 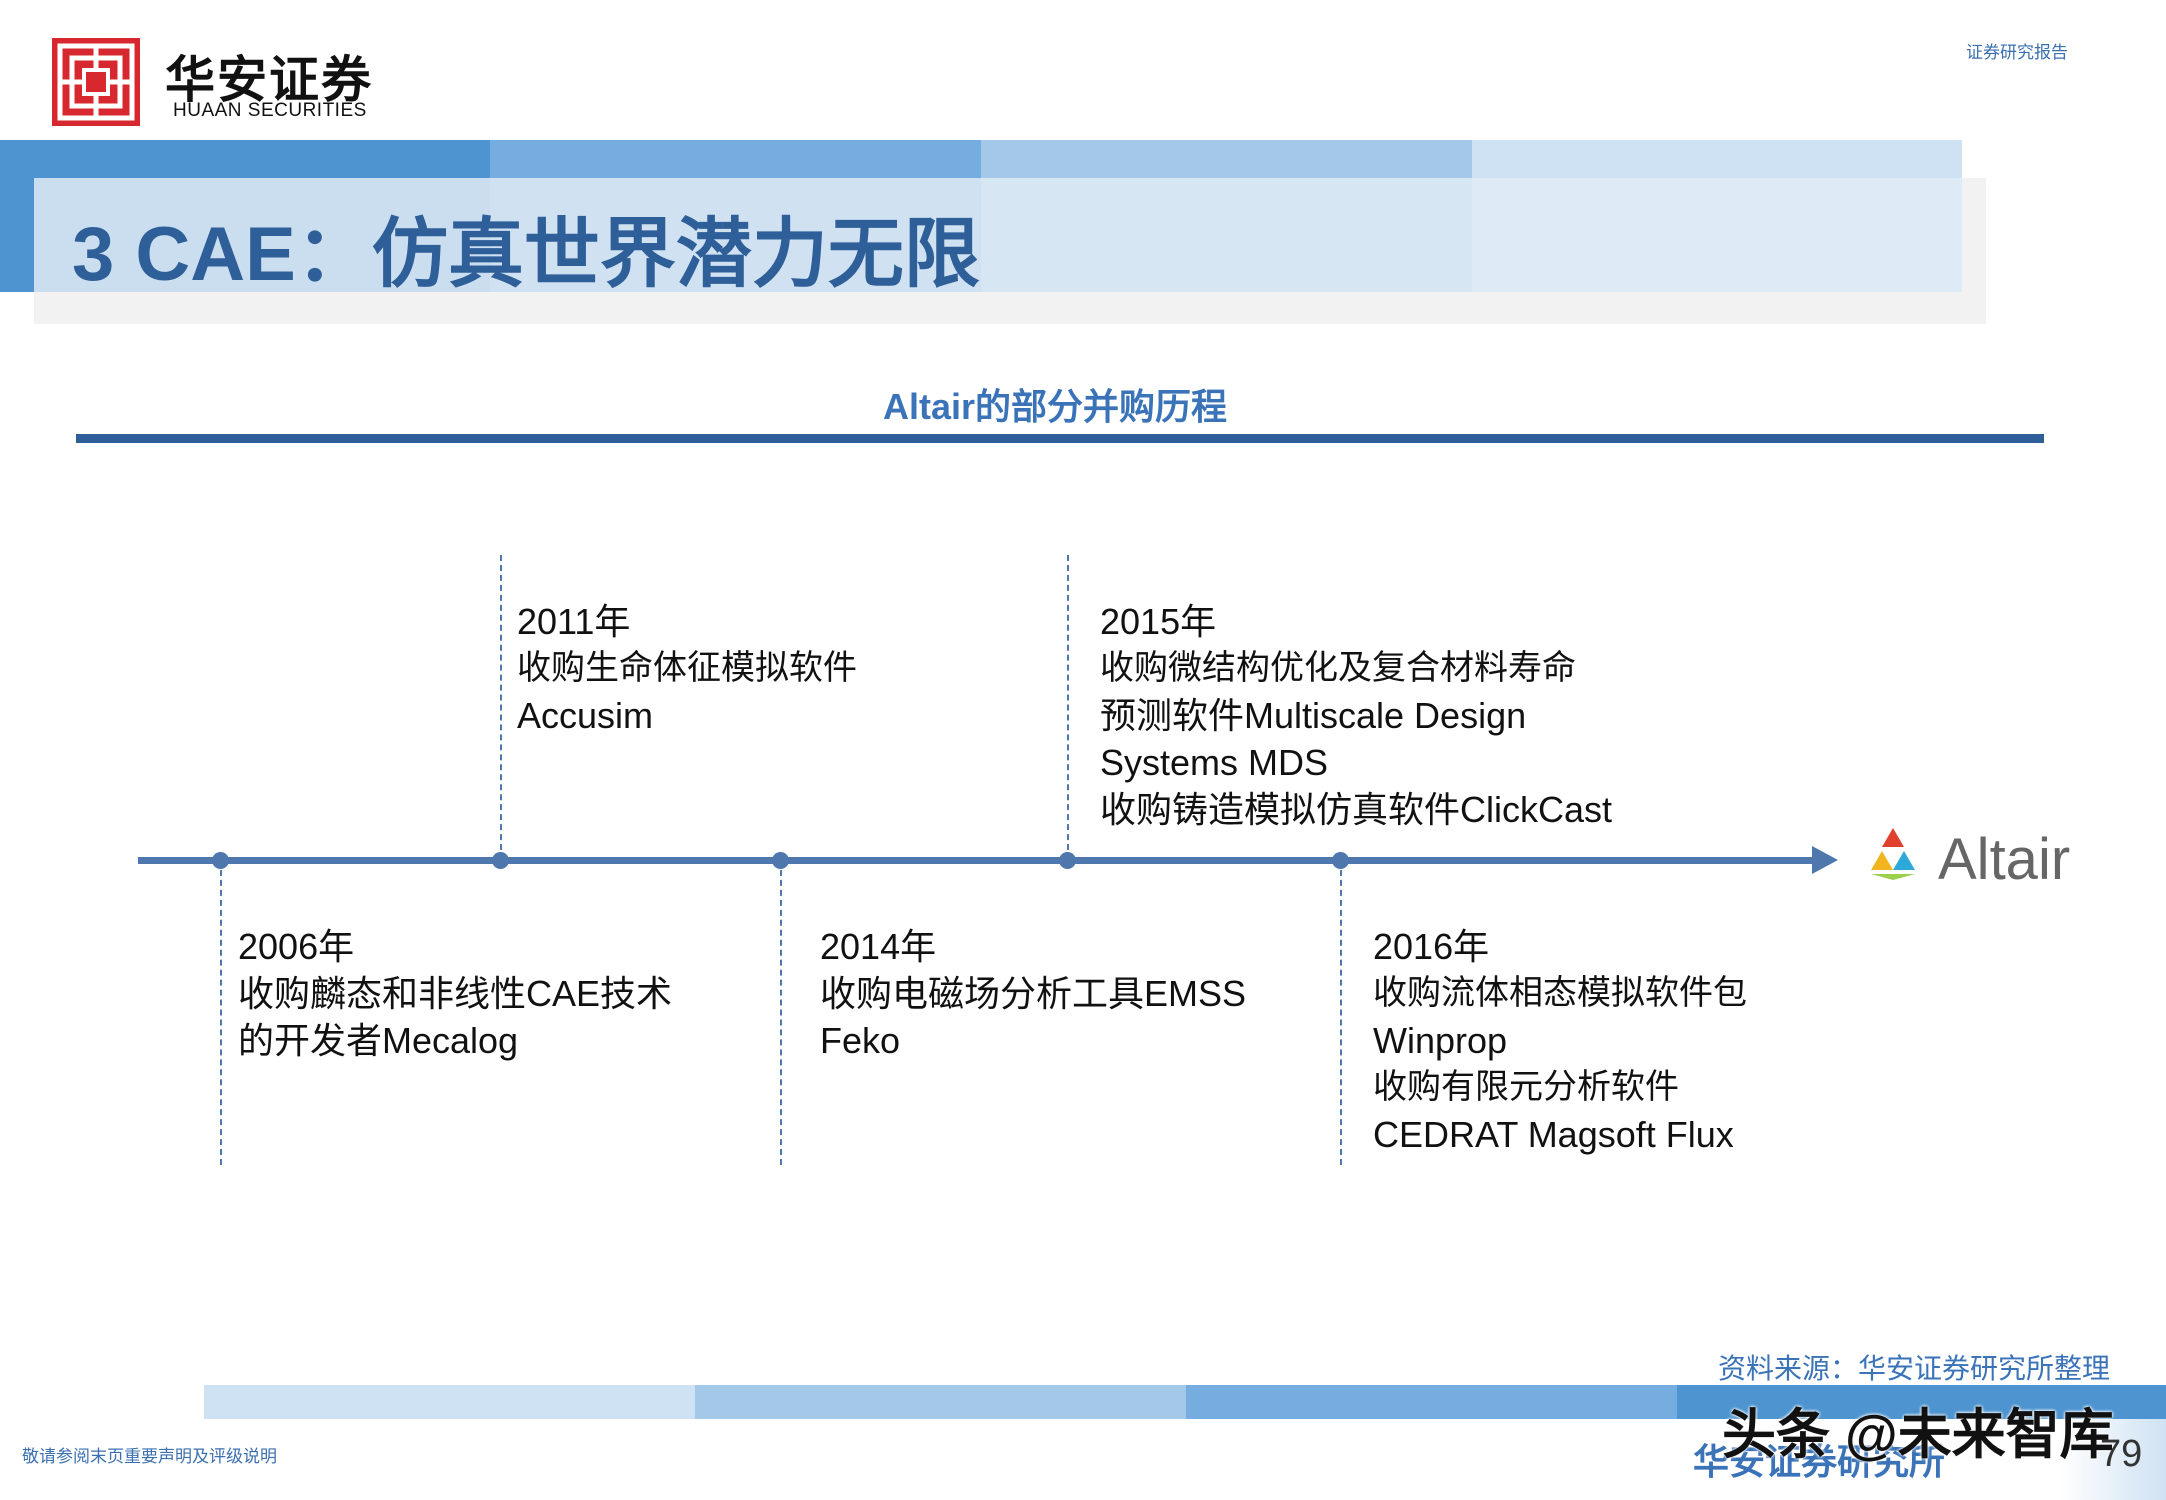 I want to click on event-line: 收购微结构优化及复合材料寿命, so click(x=1338, y=668).